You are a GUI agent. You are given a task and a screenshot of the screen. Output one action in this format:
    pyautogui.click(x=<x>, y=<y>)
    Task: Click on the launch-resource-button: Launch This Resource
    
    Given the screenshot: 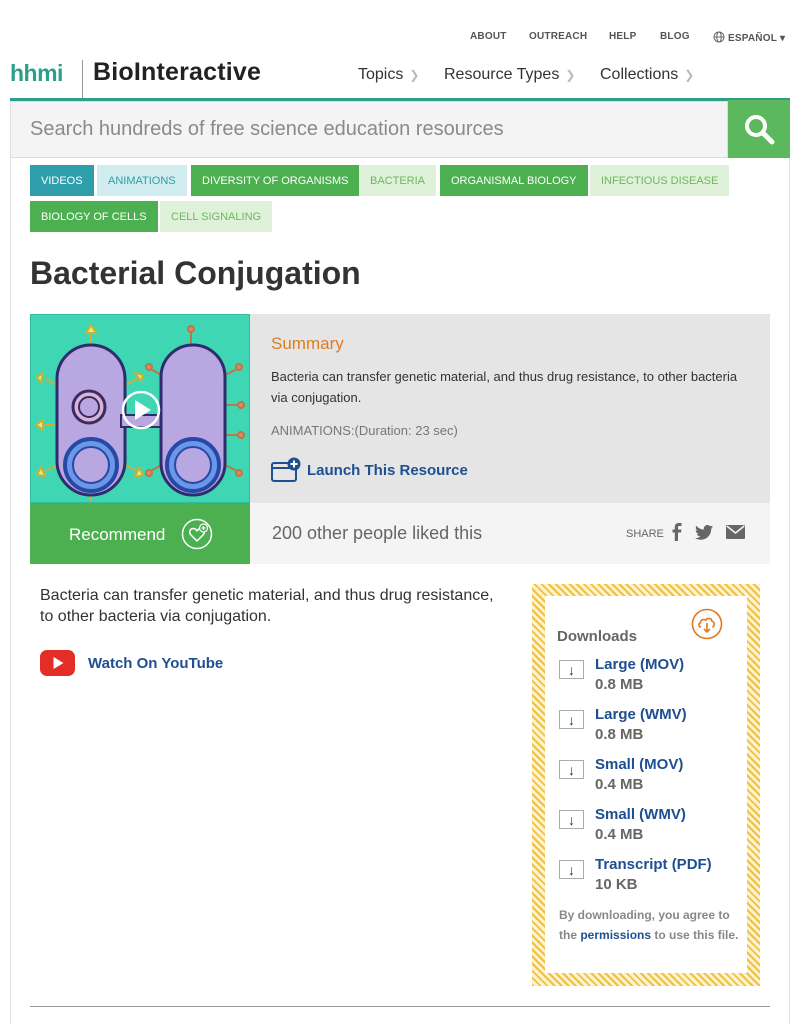 What is the action you would take?
    pyautogui.click(x=369, y=470)
    